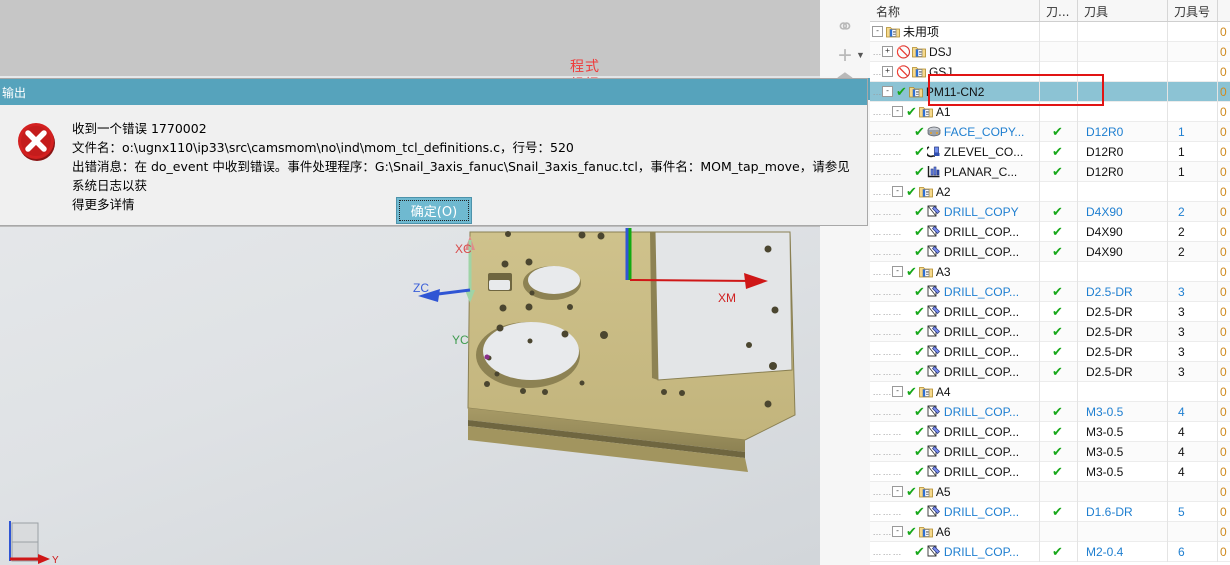  Describe the element at coordinates (955, 491) in the screenshot. I see `tree-cell-name: …… - ✔ A5` at that location.